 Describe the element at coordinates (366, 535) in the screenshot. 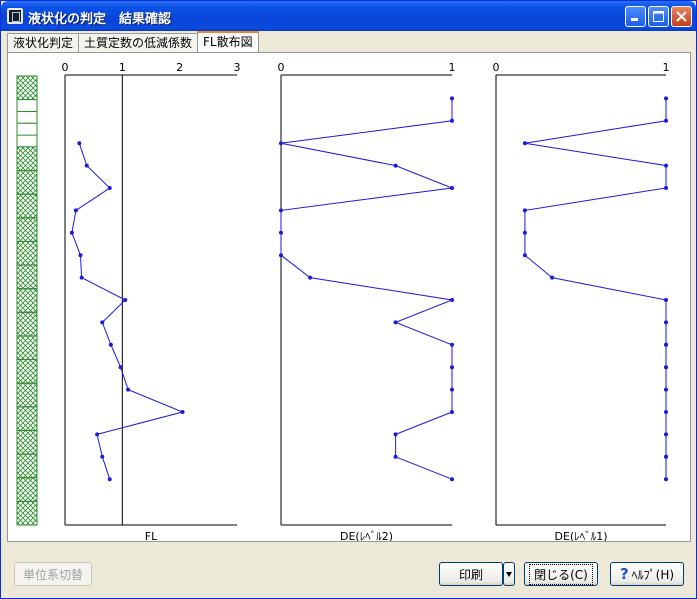

I see `x-axis-label: DE(ﾚﾍﾞﾙ2)` at that location.